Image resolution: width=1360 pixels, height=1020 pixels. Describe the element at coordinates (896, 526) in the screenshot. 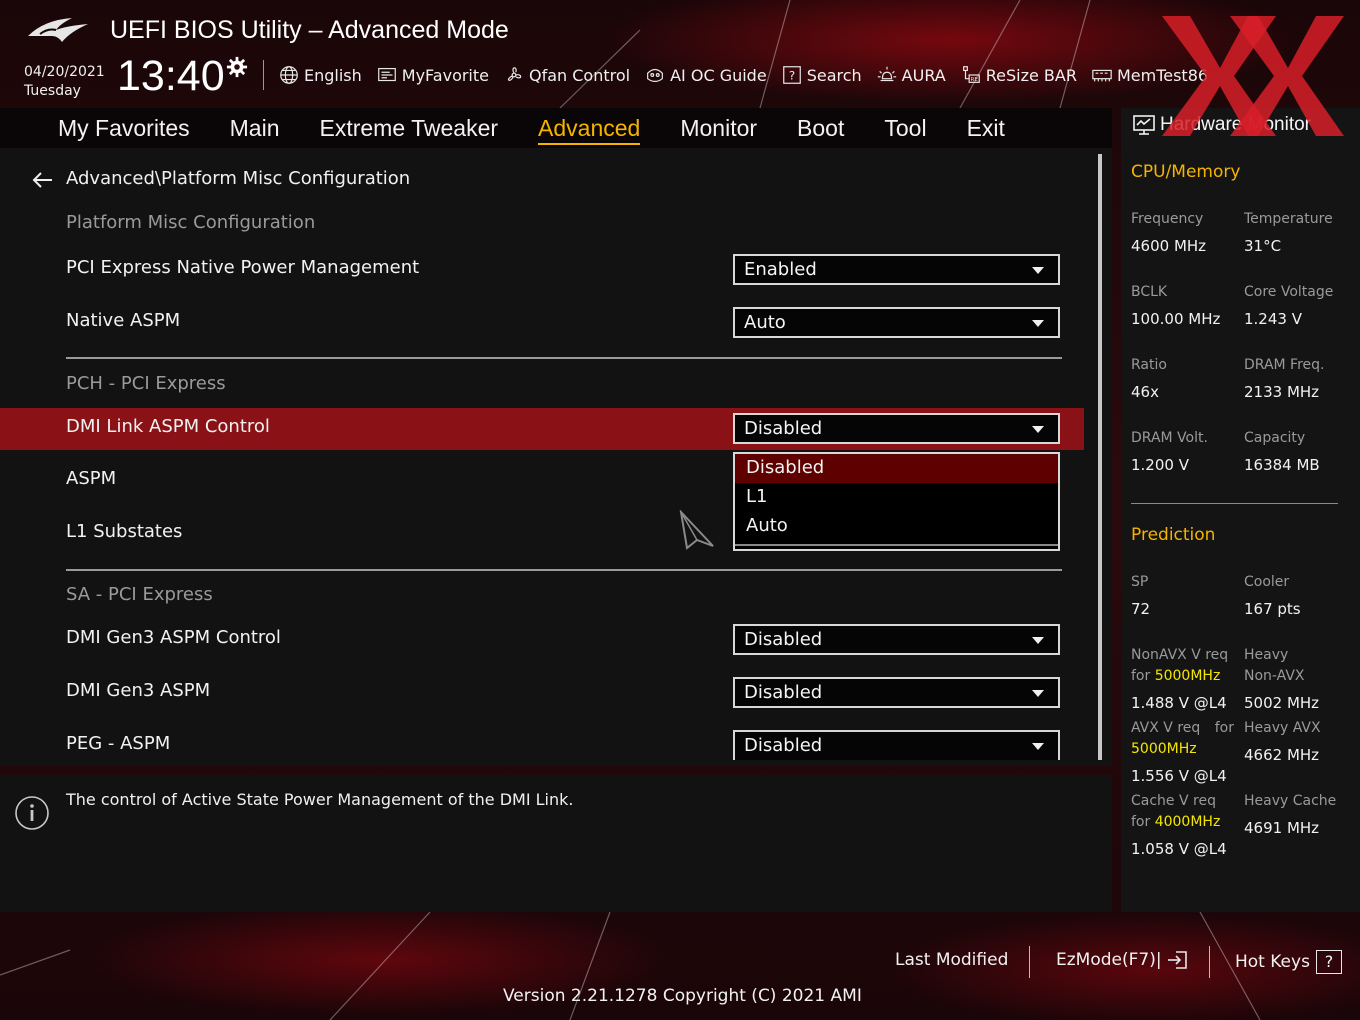

I see `dropdown-option-auto: Auto` at that location.